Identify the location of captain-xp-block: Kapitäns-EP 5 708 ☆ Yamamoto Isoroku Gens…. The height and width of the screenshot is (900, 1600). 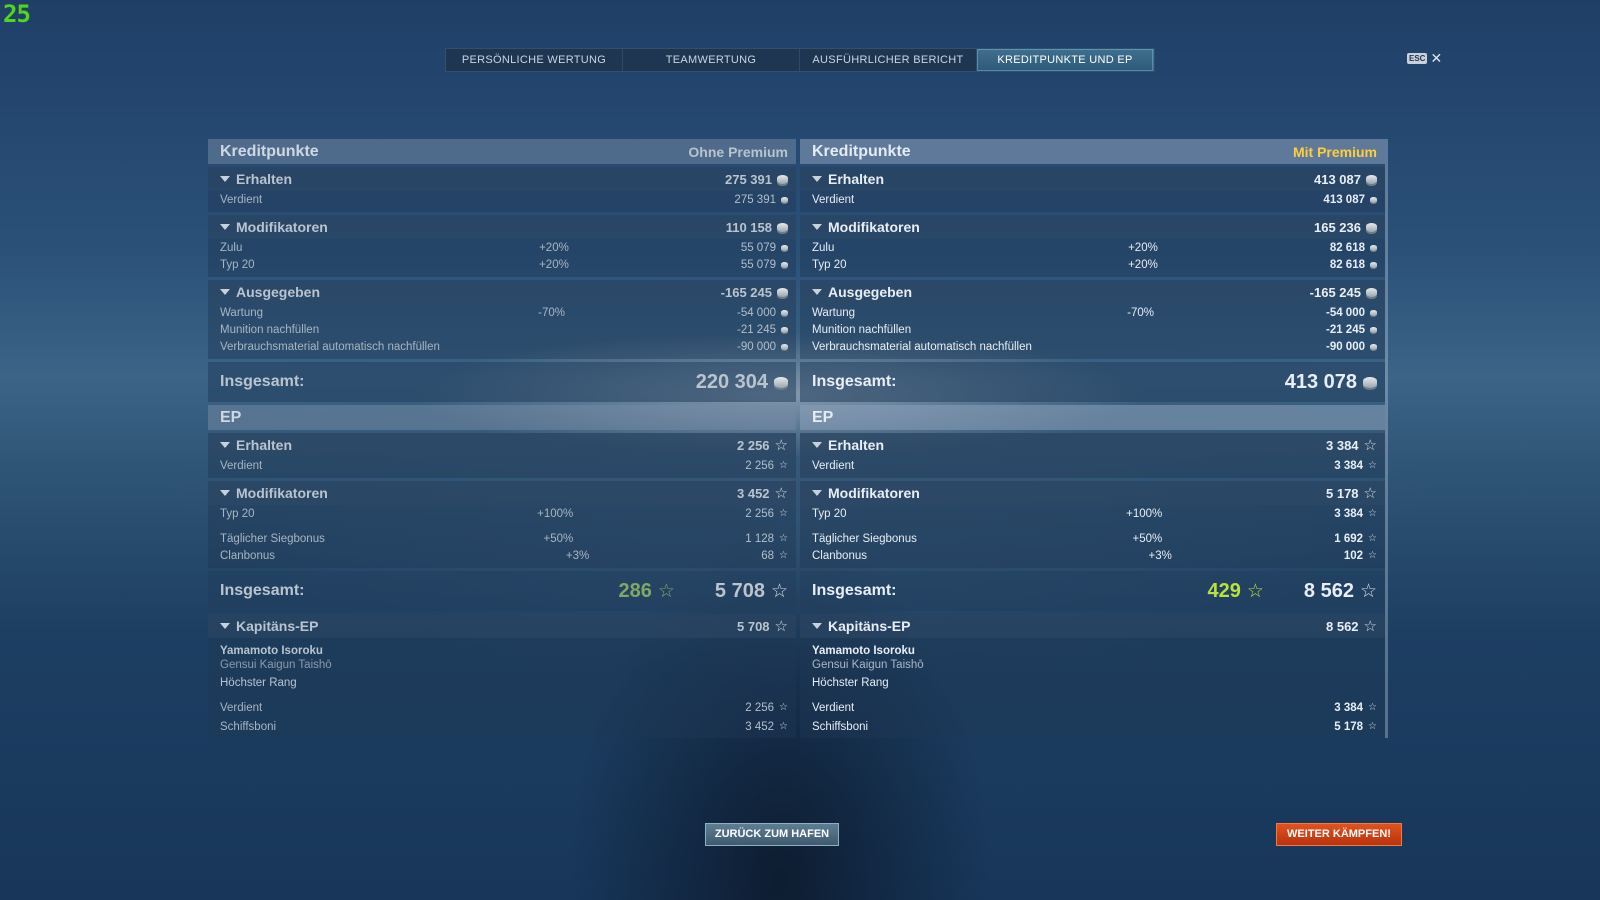
(502, 676).